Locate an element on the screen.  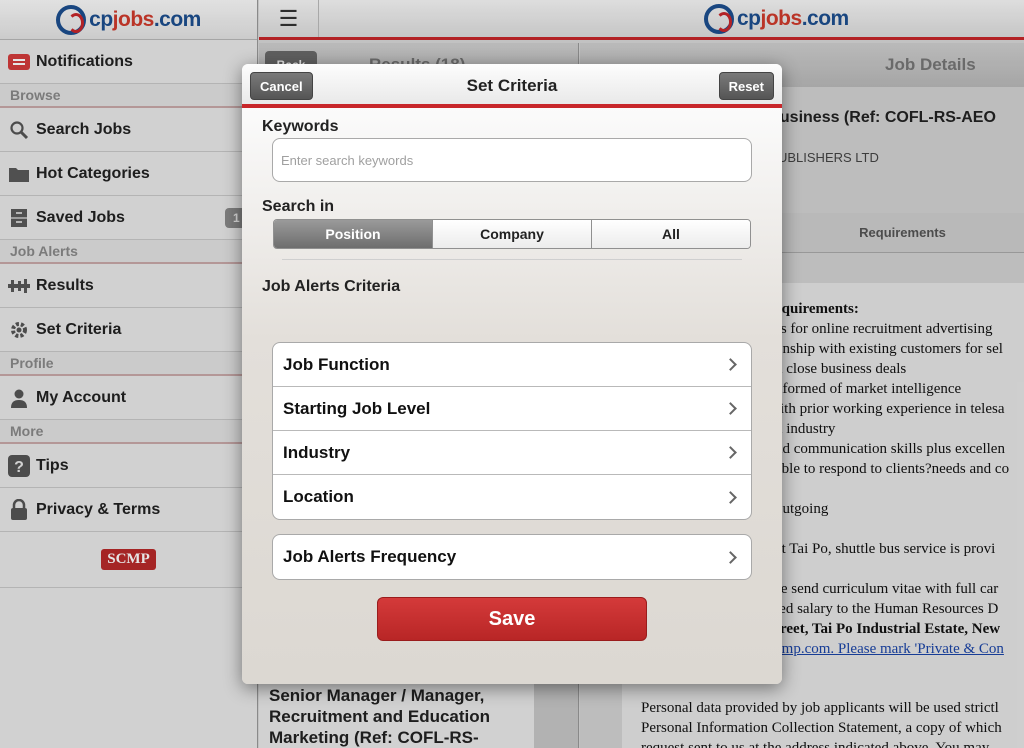
search-in-segmented-control: Position Company All is located at coordinates (512, 234).